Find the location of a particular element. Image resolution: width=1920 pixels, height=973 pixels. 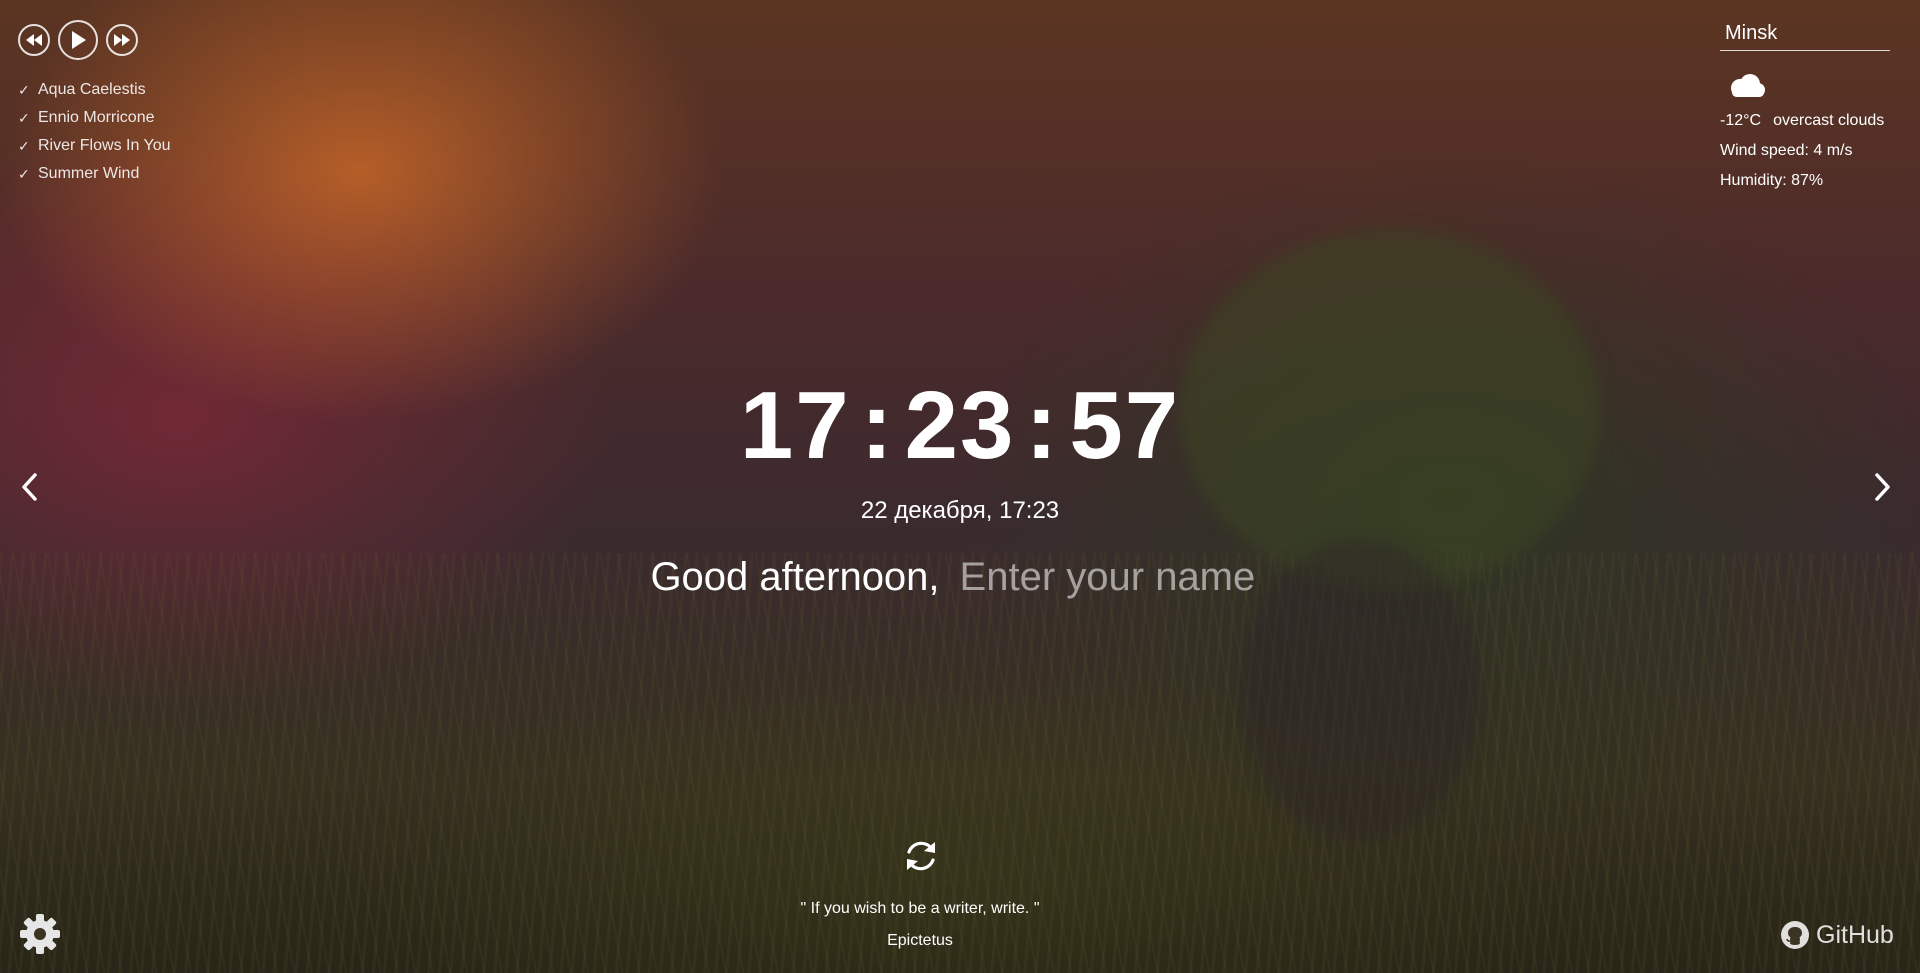

weather-description: overcast clouds is located at coordinates (1829, 120).